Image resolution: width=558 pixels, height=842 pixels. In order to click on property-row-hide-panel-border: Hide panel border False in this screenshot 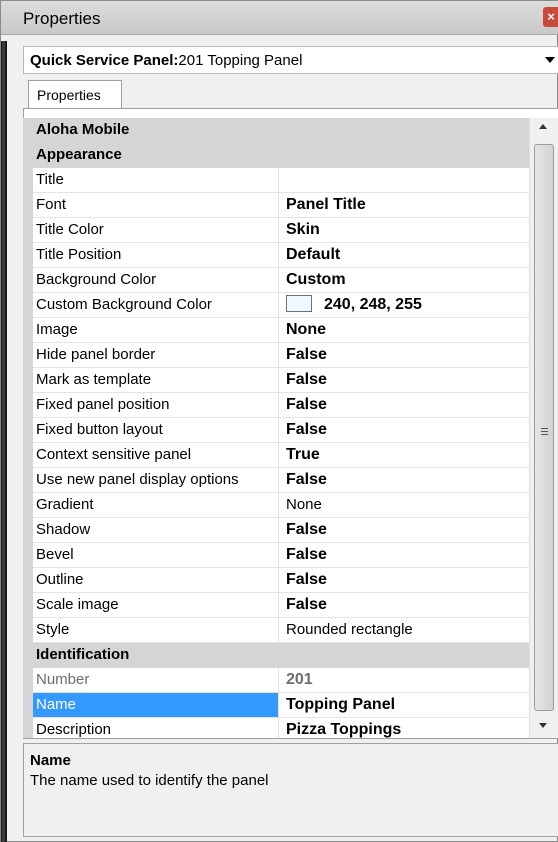, I will do `click(281, 355)`.